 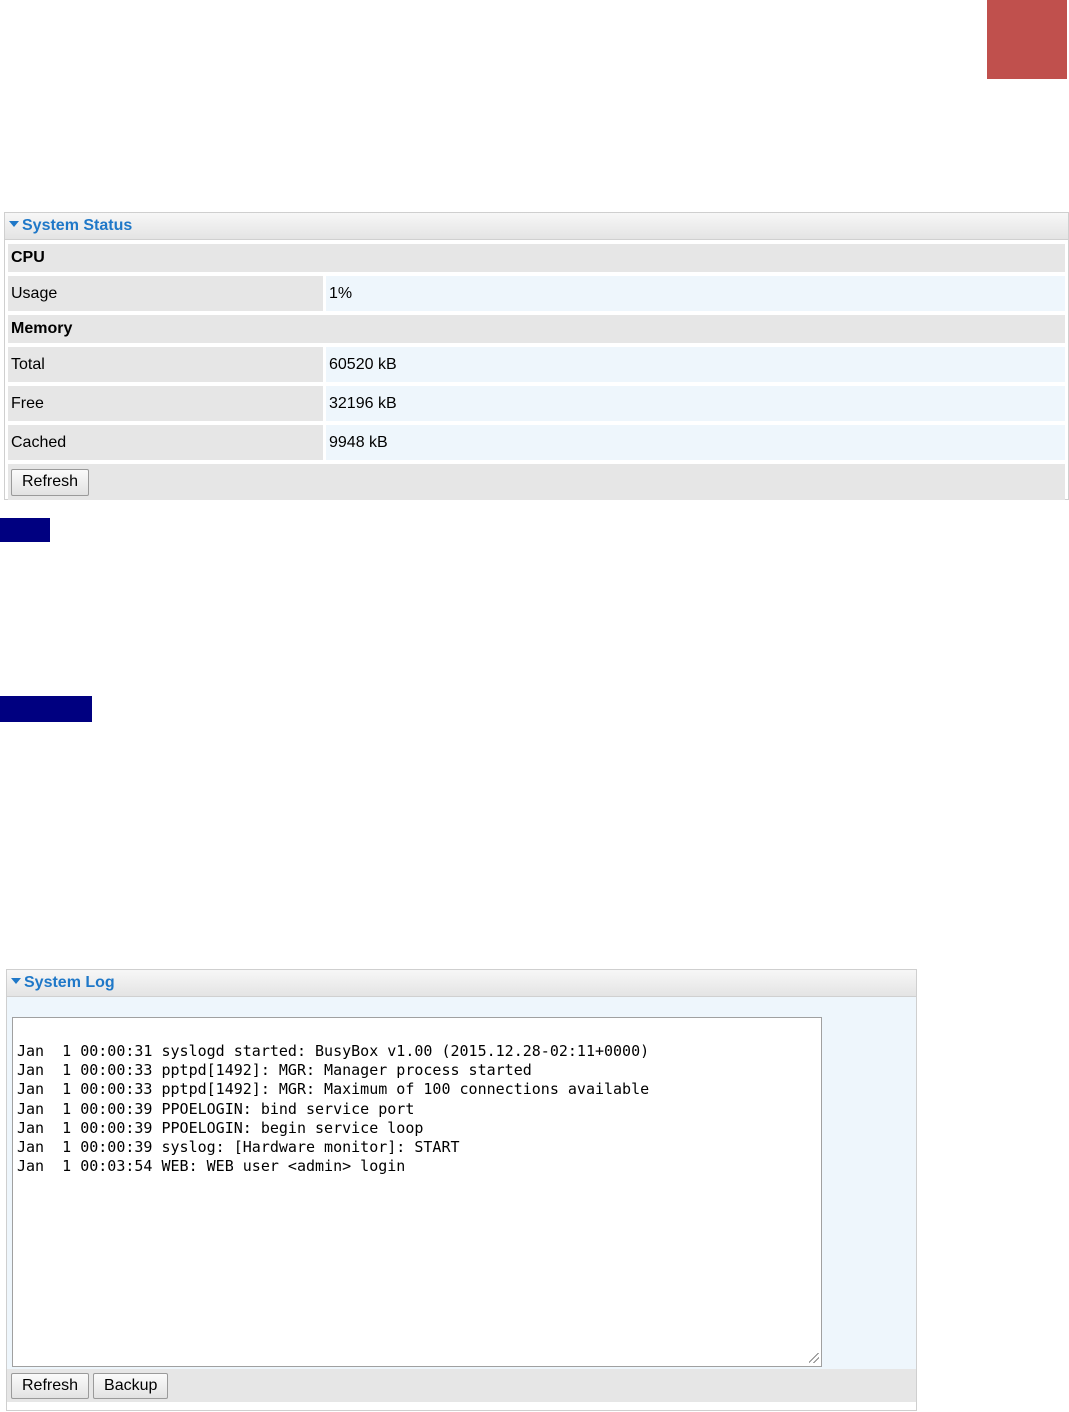 What do you see at coordinates (50, 1385) in the screenshot?
I see `log-refresh-button: Refresh` at bounding box center [50, 1385].